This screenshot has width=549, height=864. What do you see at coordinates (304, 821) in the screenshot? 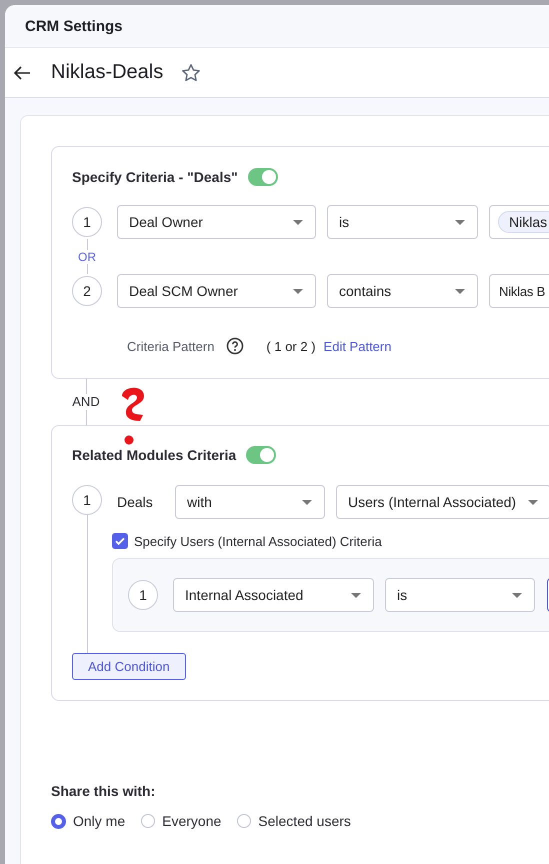
I see `radio-label: Selected users` at bounding box center [304, 821].